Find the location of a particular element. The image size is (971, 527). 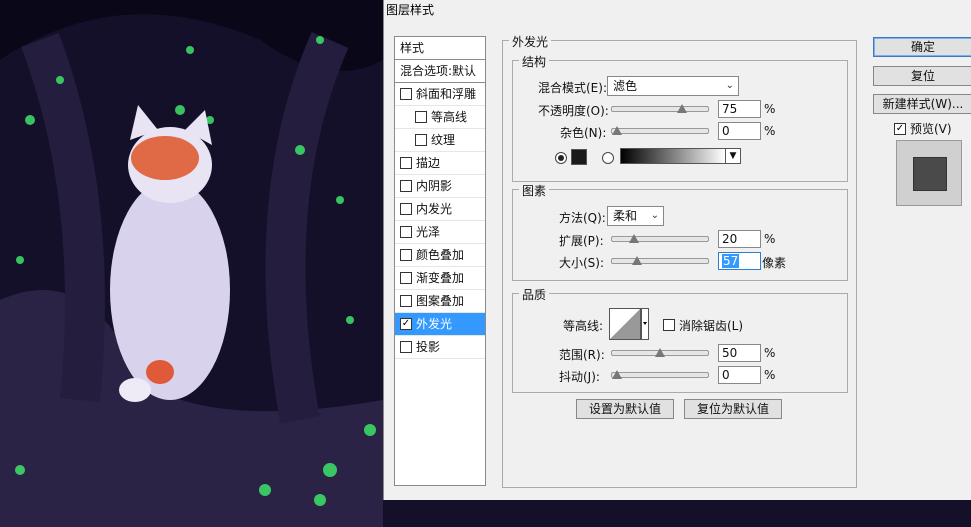

jitter-label: 抖动(J): is located at coordinates (579, 377).